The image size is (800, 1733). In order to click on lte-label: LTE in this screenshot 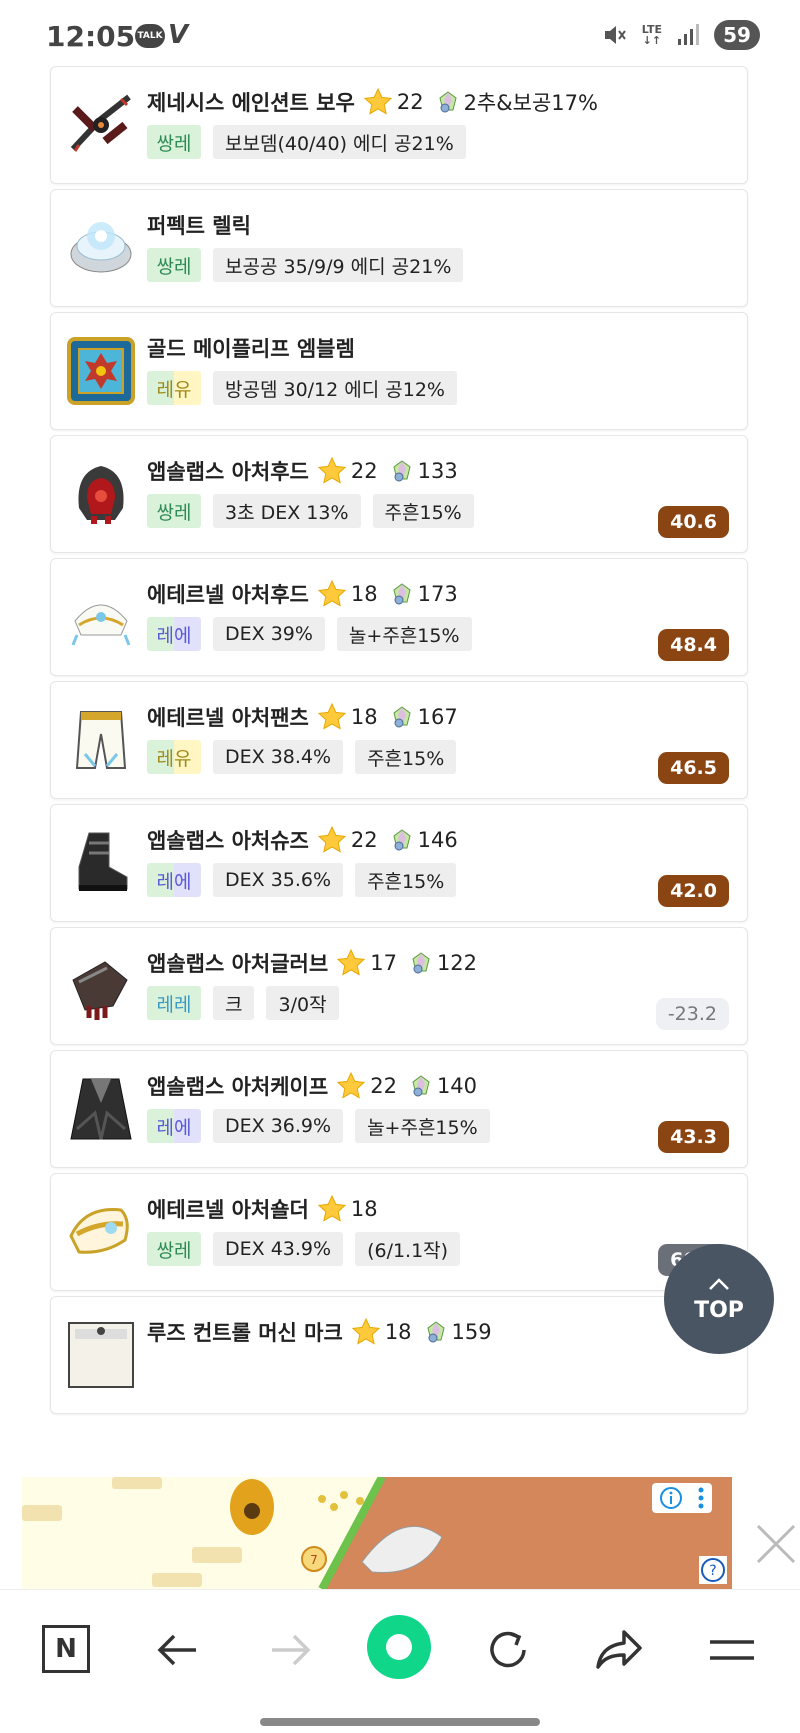, I will do `click(651, 29)`.